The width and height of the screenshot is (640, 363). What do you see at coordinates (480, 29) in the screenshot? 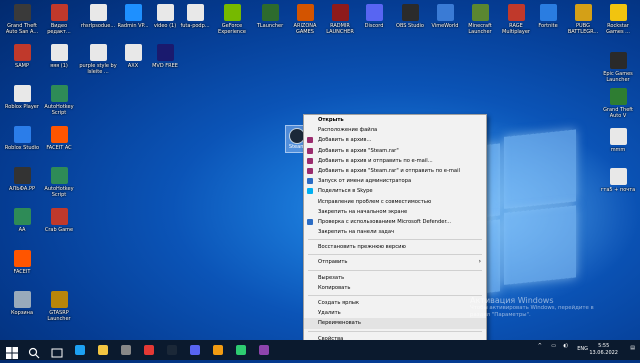
I see `desktop-icon-label: Minecraft Launcher` at bounding box center [480, 29].